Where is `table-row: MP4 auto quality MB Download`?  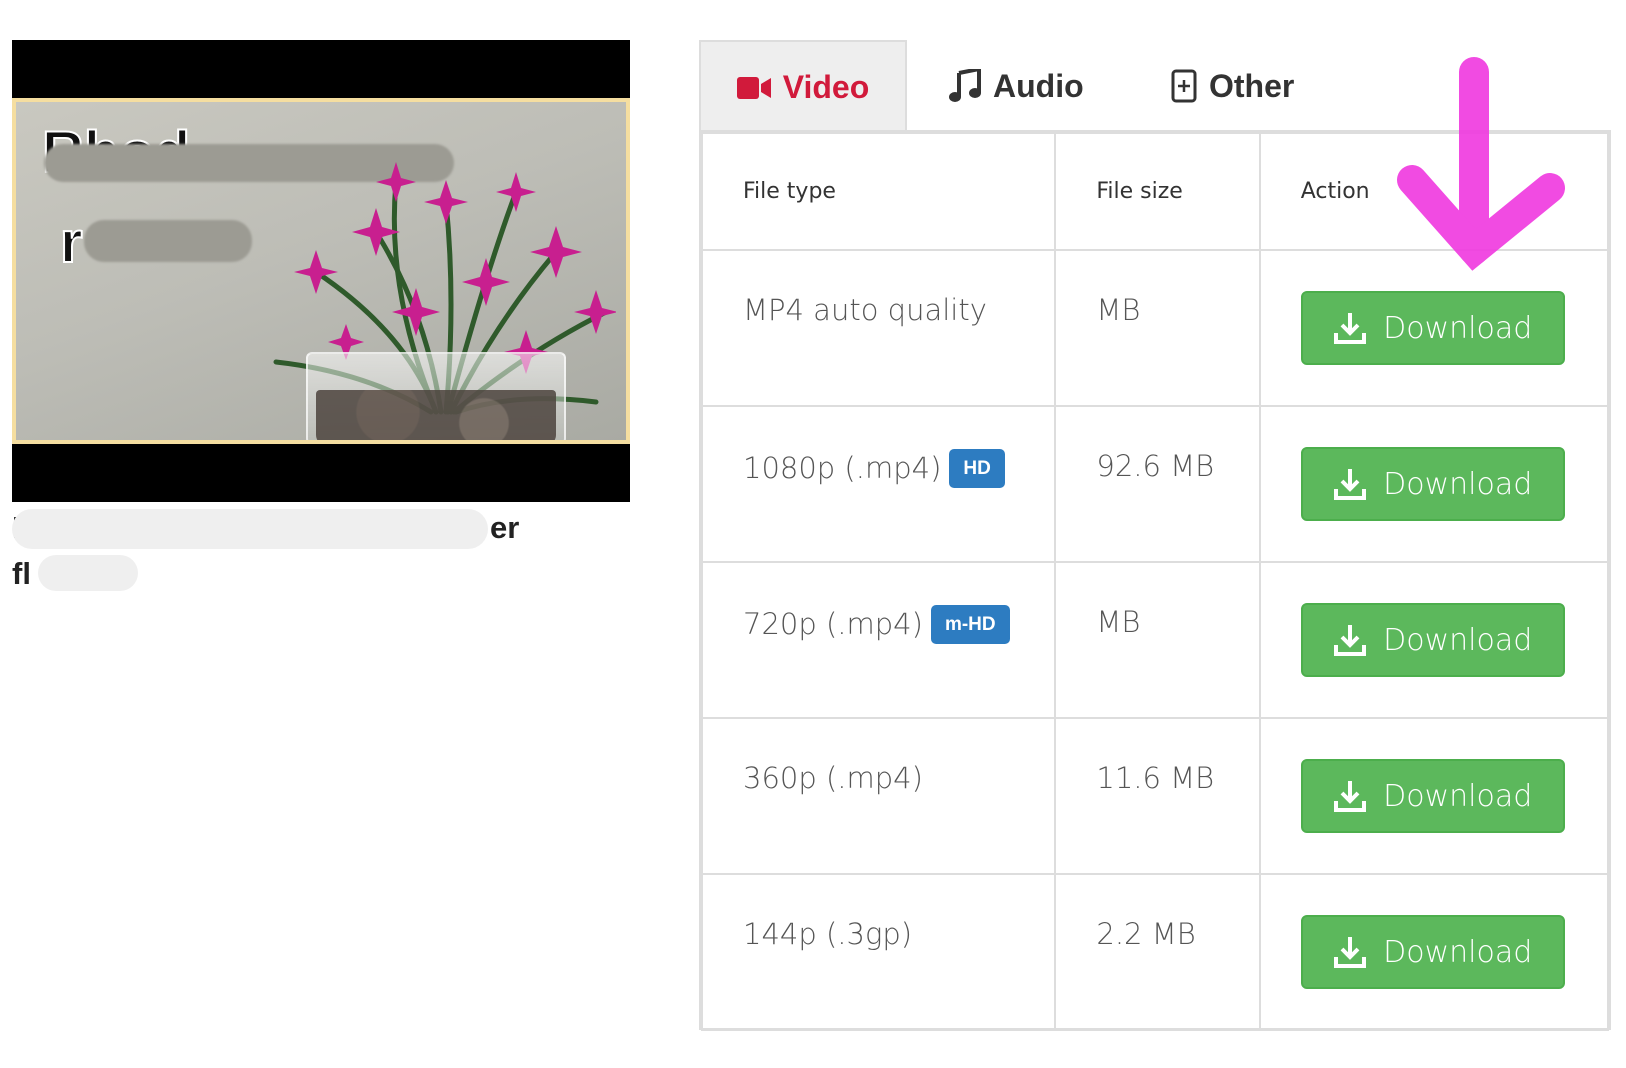 table-row: MP4 auto quality MB Download is located at coordinates (1155, 328).